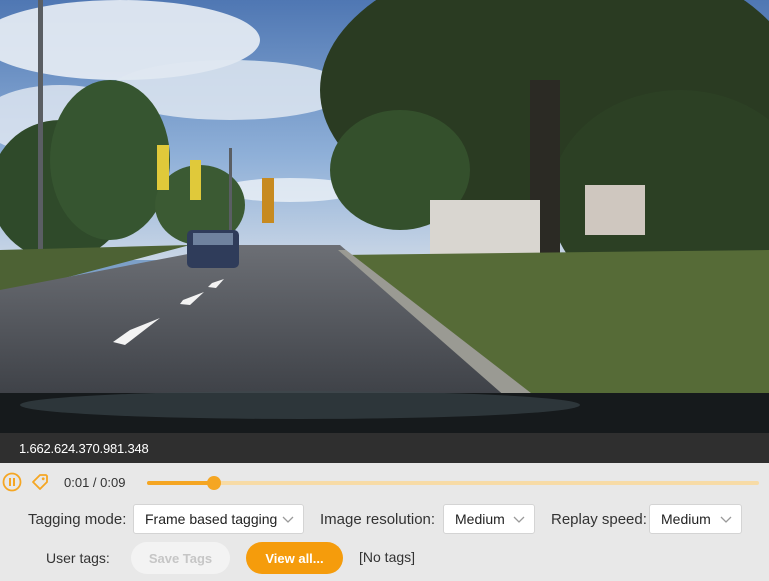  I want to click on tag-button, so click(40, 482).